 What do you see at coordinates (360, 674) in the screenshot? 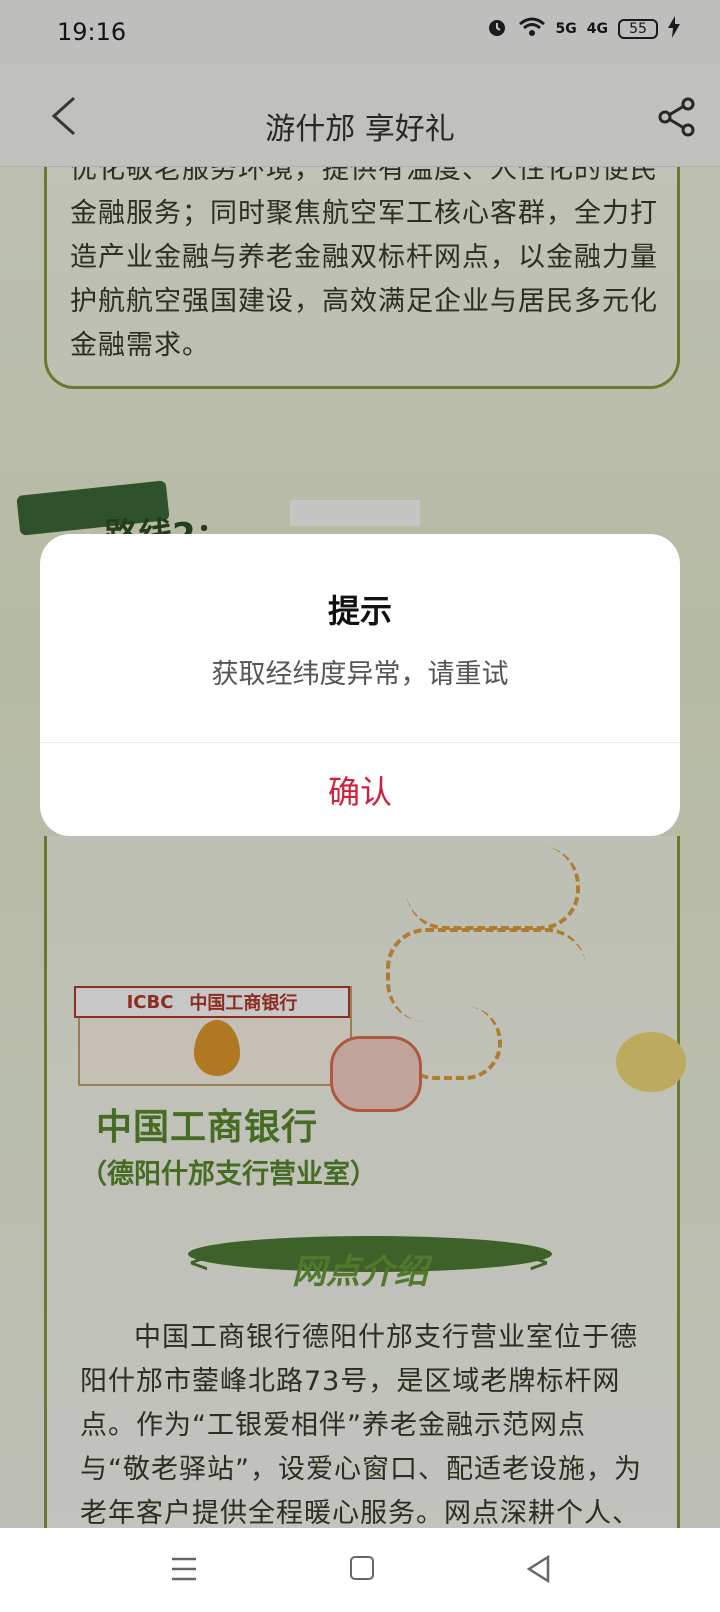
I see `dialog-message: 获取经纬度异常，请重试` at bounding box center [360, 674].